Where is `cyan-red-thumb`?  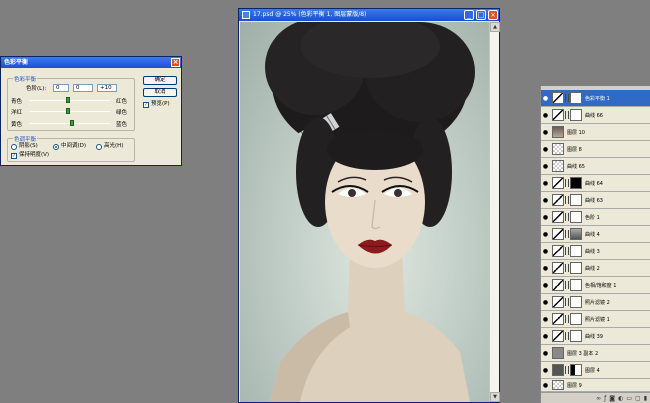 cyan-red-thumb is located at coordinates (68, 100).